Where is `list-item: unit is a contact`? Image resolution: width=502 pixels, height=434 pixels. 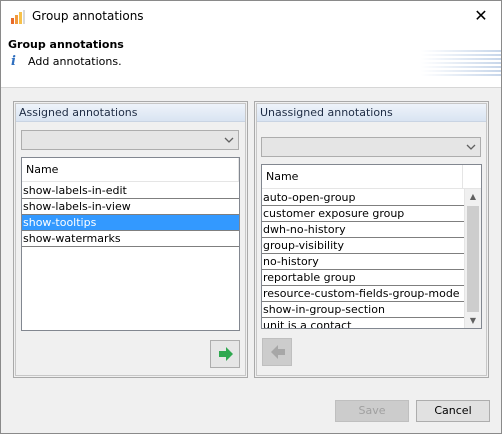
list-item: unit is a contact is located at coordinates (363, 323).